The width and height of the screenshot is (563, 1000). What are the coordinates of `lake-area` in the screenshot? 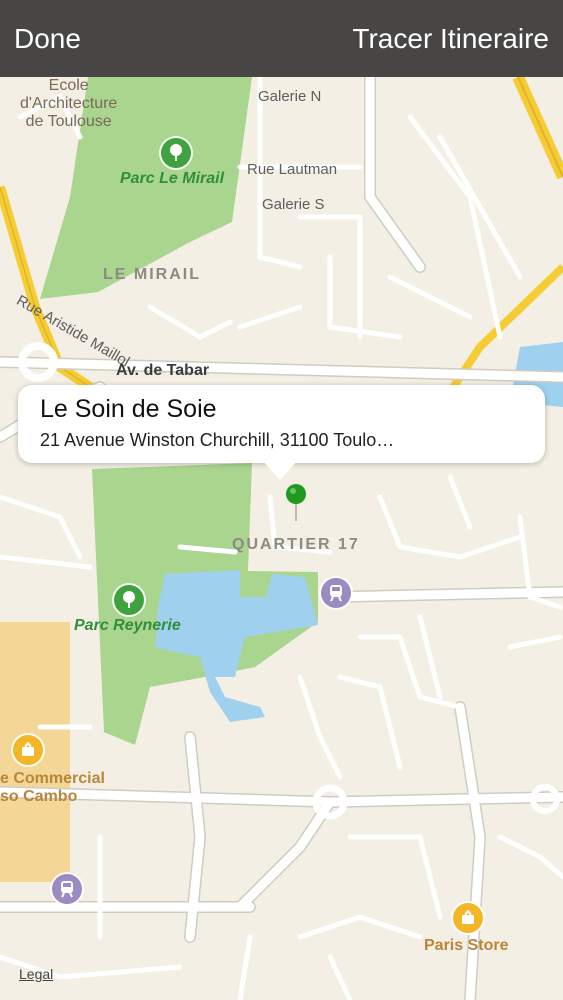 It's located at (236, 646).